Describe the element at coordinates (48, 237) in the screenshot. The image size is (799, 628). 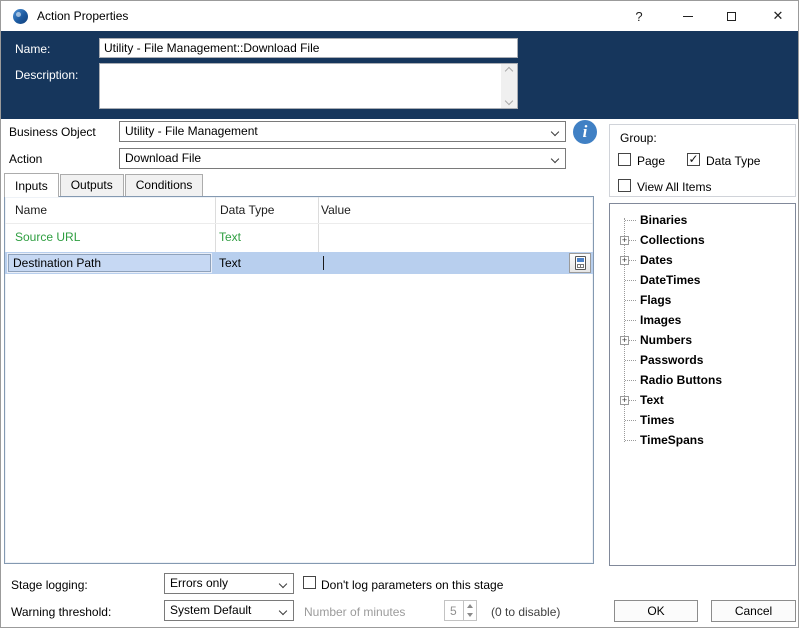
I see `param-name: Source URL` at that location.